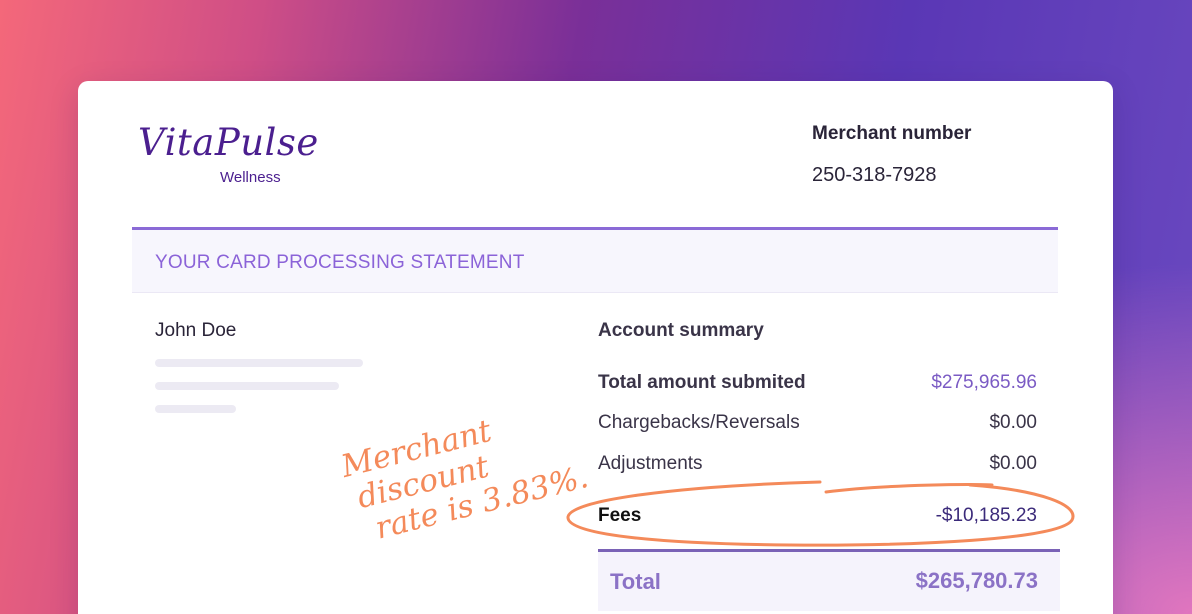 The height and width of the screenshot is (614, 1192). I want to click on total-value: $265,780.73, so click(976, 580).